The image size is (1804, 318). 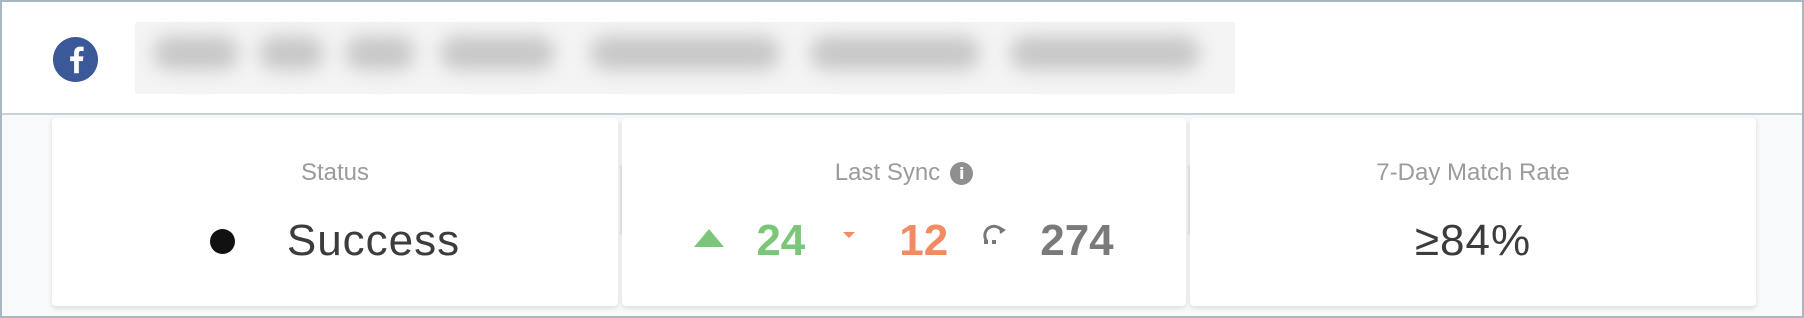 I want to click on status-label: Status, so click(x=335, y=172).